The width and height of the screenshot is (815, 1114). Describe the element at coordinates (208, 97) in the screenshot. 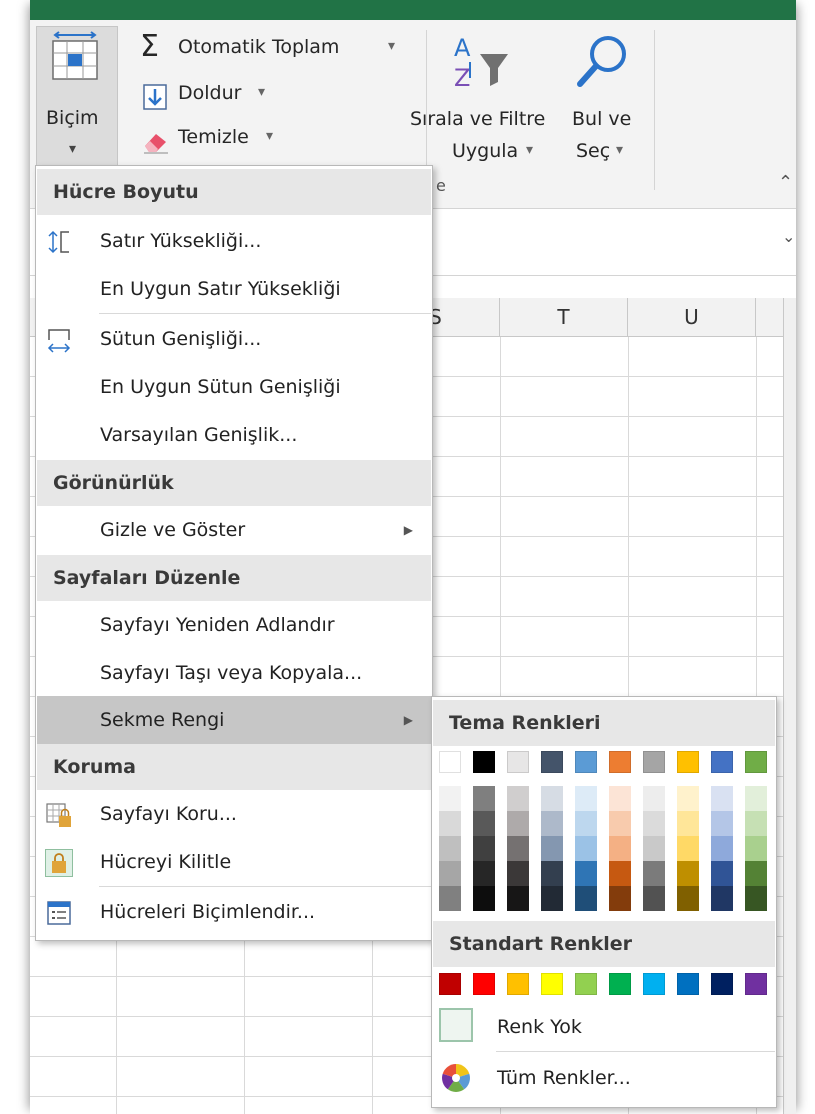

I see `fill-button: Doldur ▾` at that location.